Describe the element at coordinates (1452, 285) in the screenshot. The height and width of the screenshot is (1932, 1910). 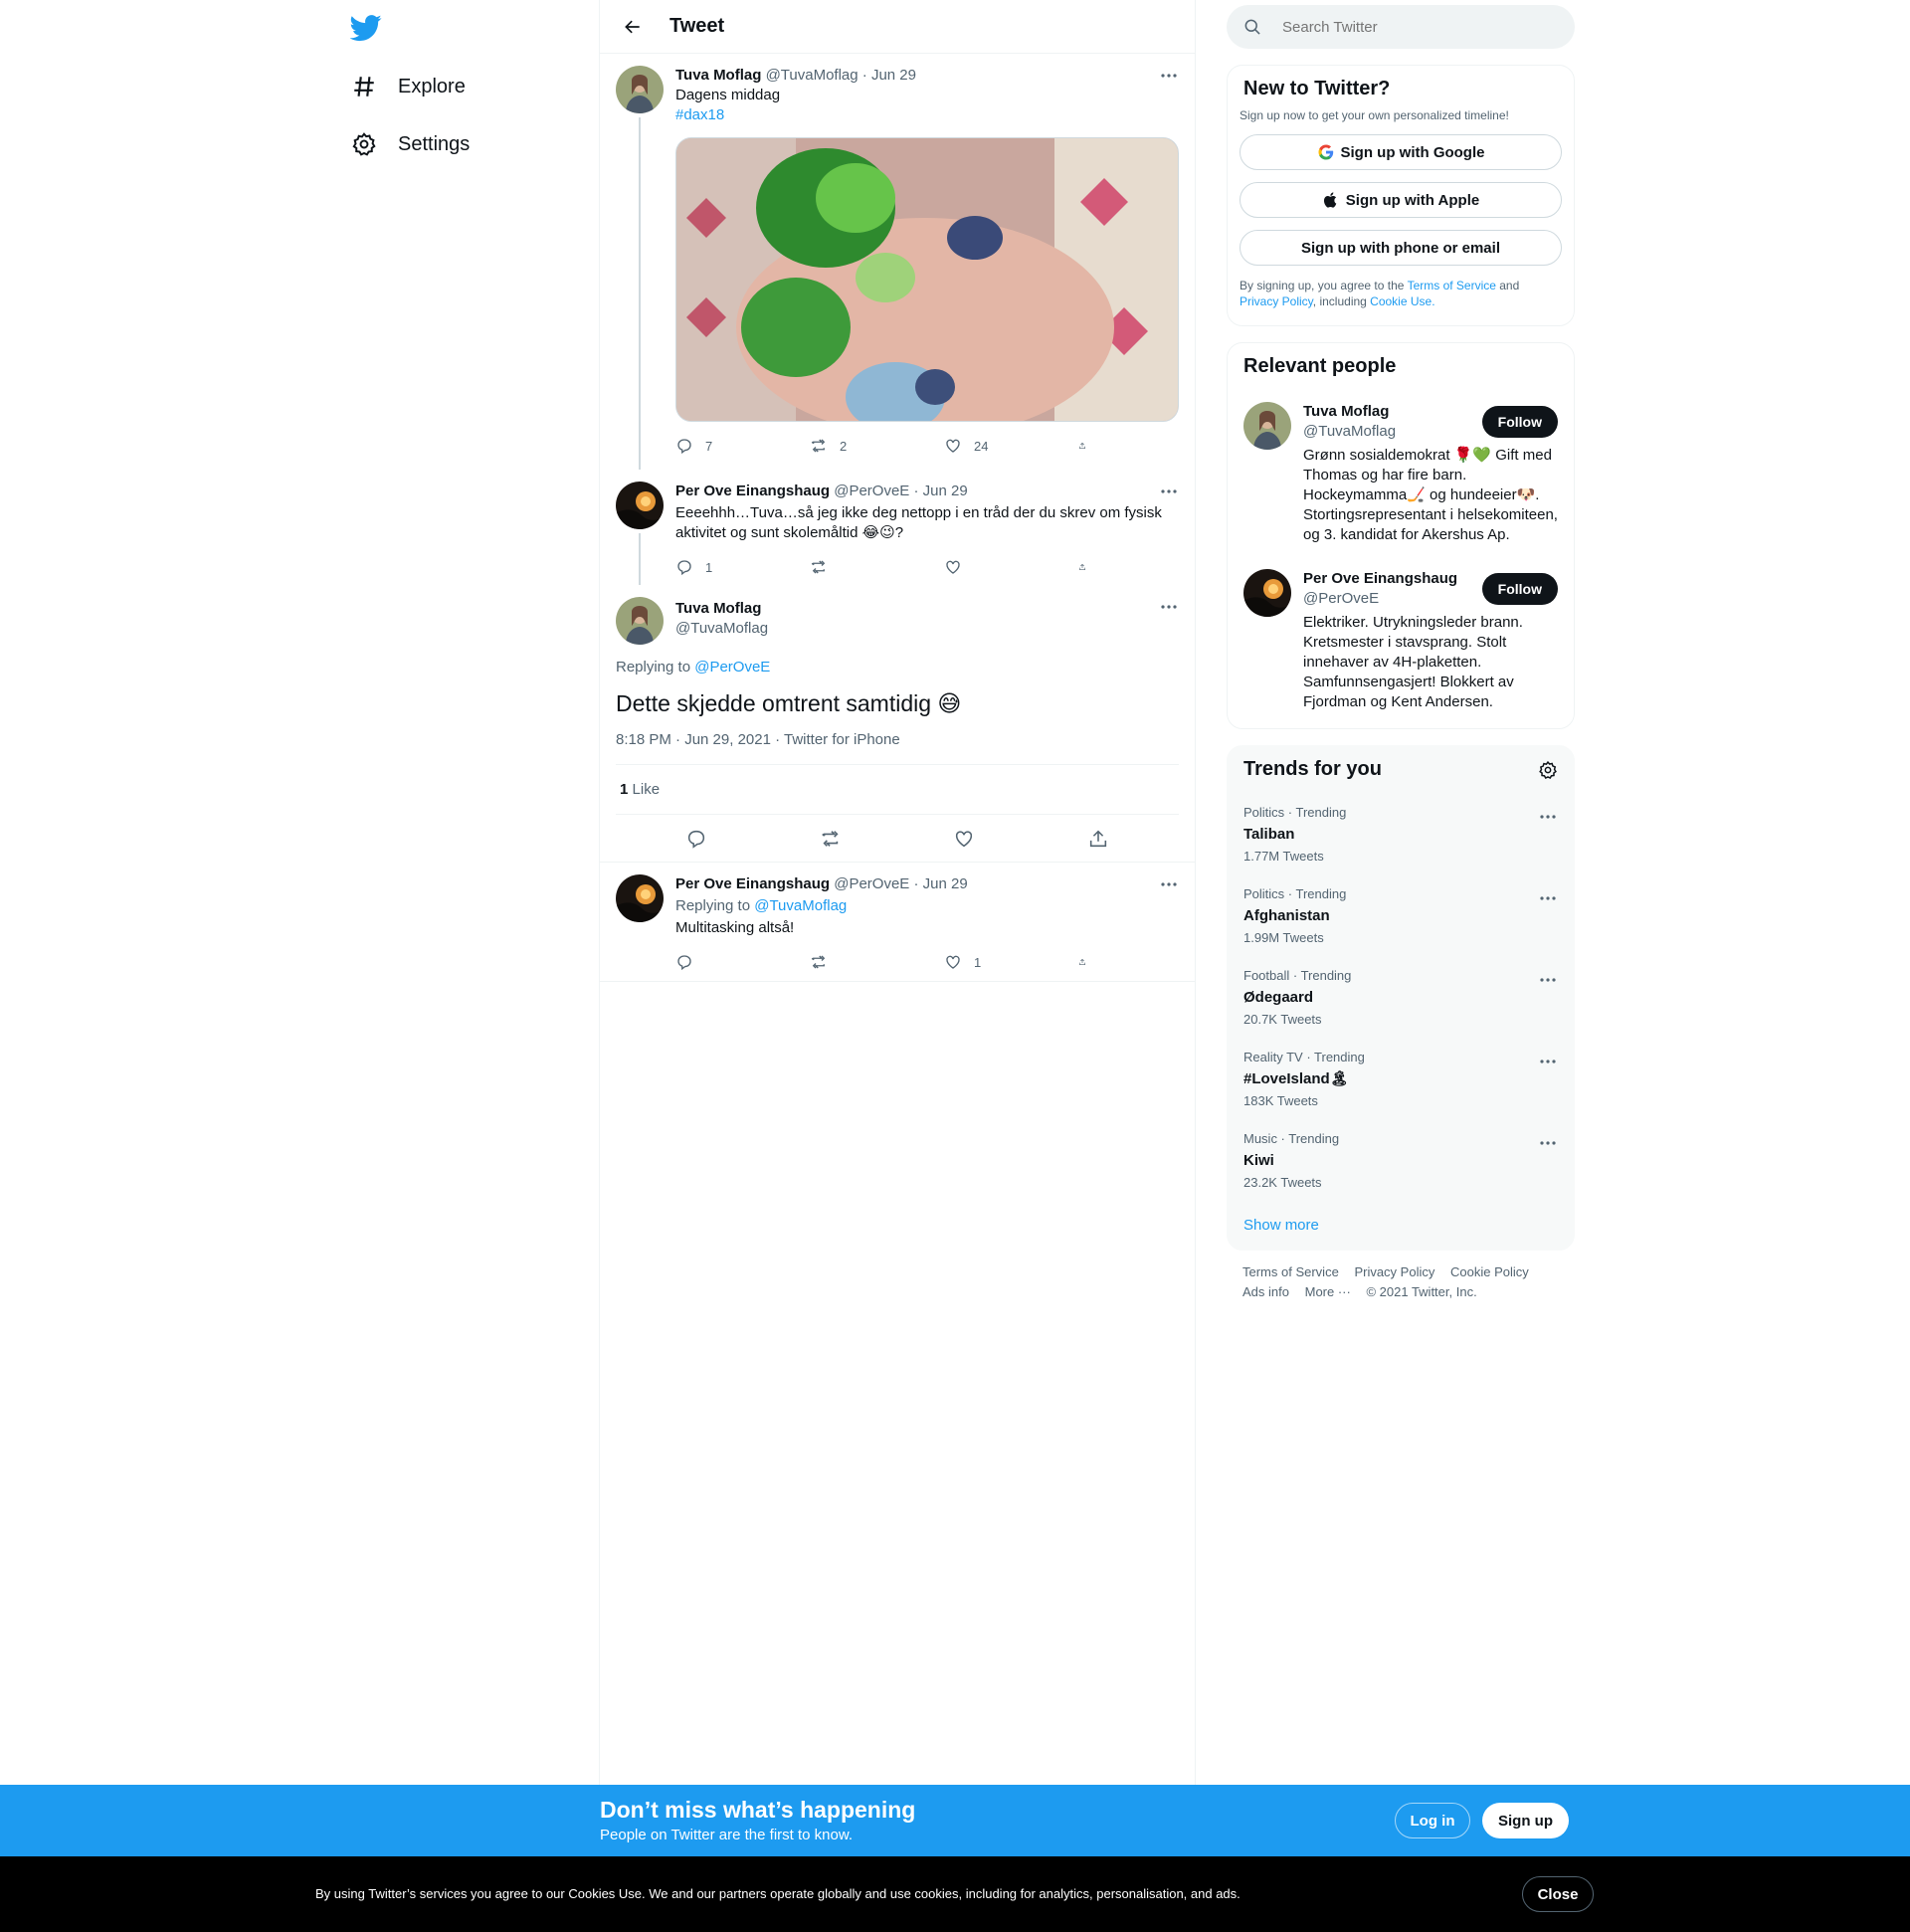
I see `terms-link: Terms of Service` at that location.